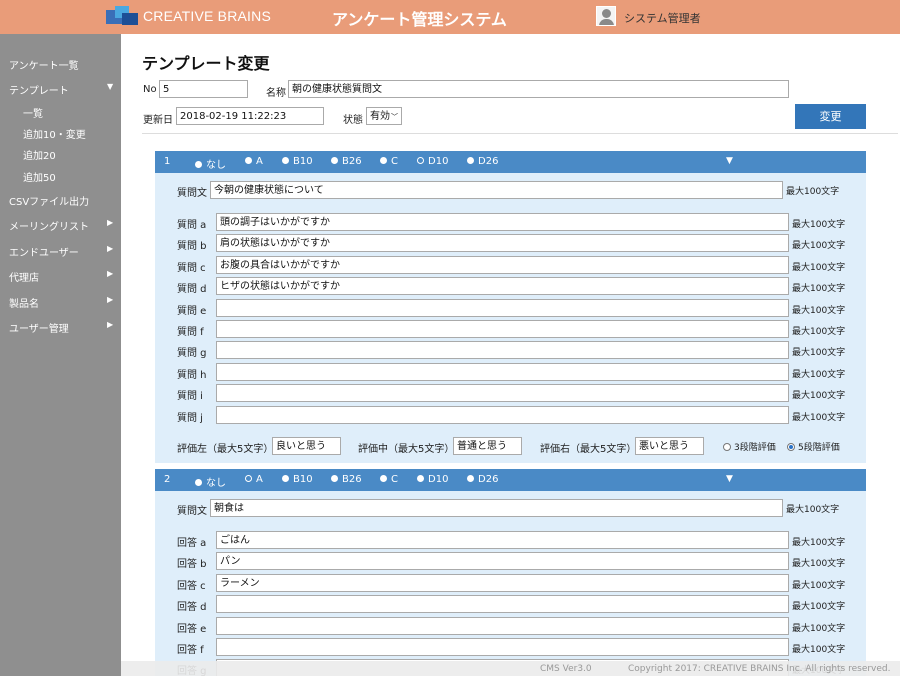  I want to click on eval-mid-input: 普通と思う, so click(487, 446).